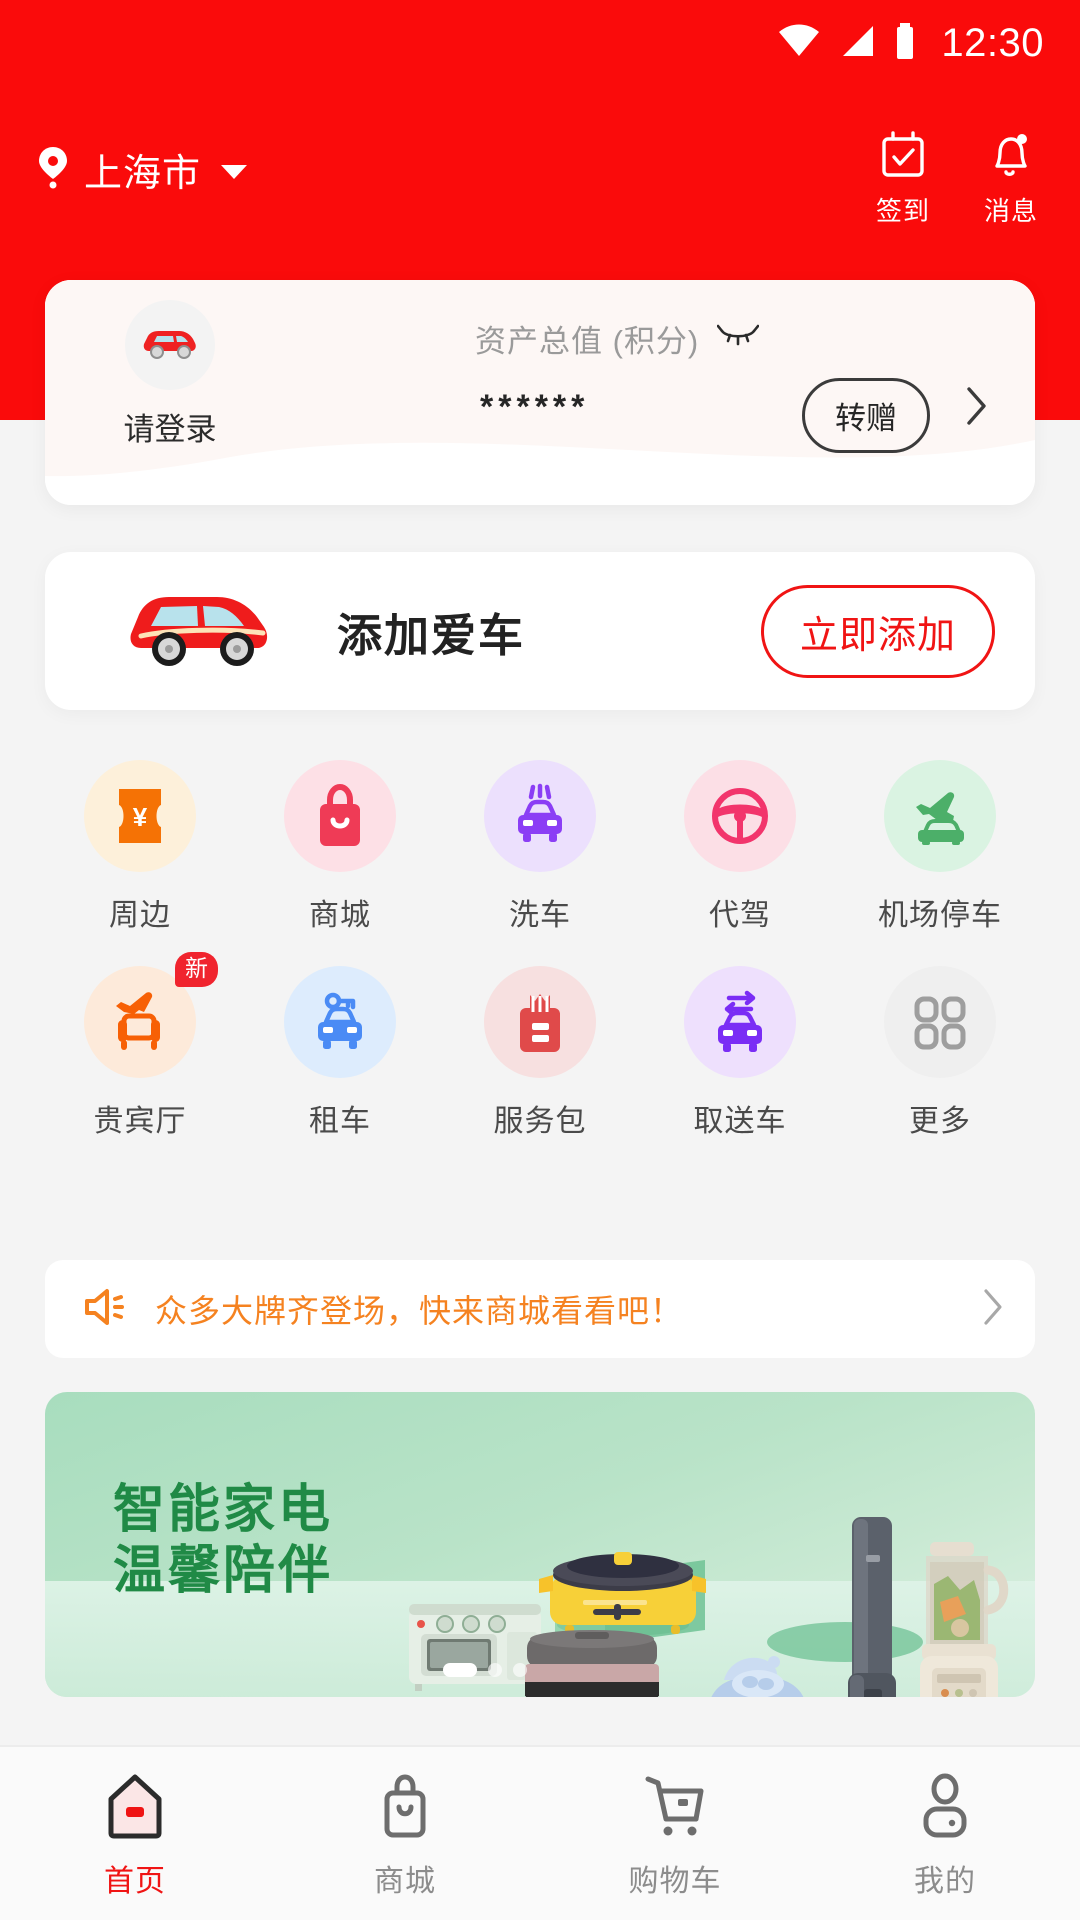 This screenshot has height=1920, width=1080. What do you see at coordinates (234, 171) in the screenshot?
I see `chevron-down-icon` at bounding box center [234, 171].